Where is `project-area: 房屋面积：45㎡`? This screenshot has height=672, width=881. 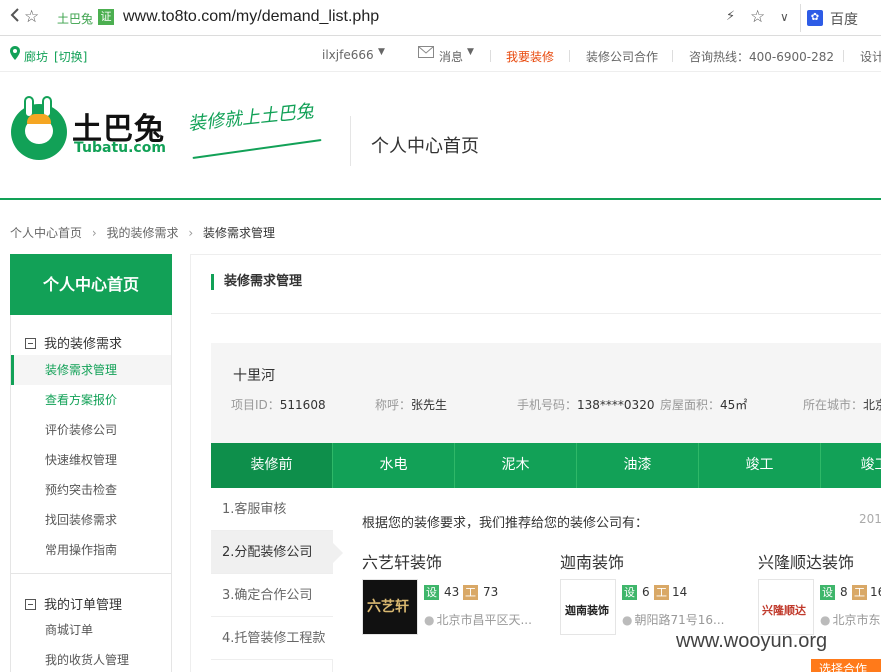 project-area: 房屋面积：45㎡ is located at coordinates (704, 405).